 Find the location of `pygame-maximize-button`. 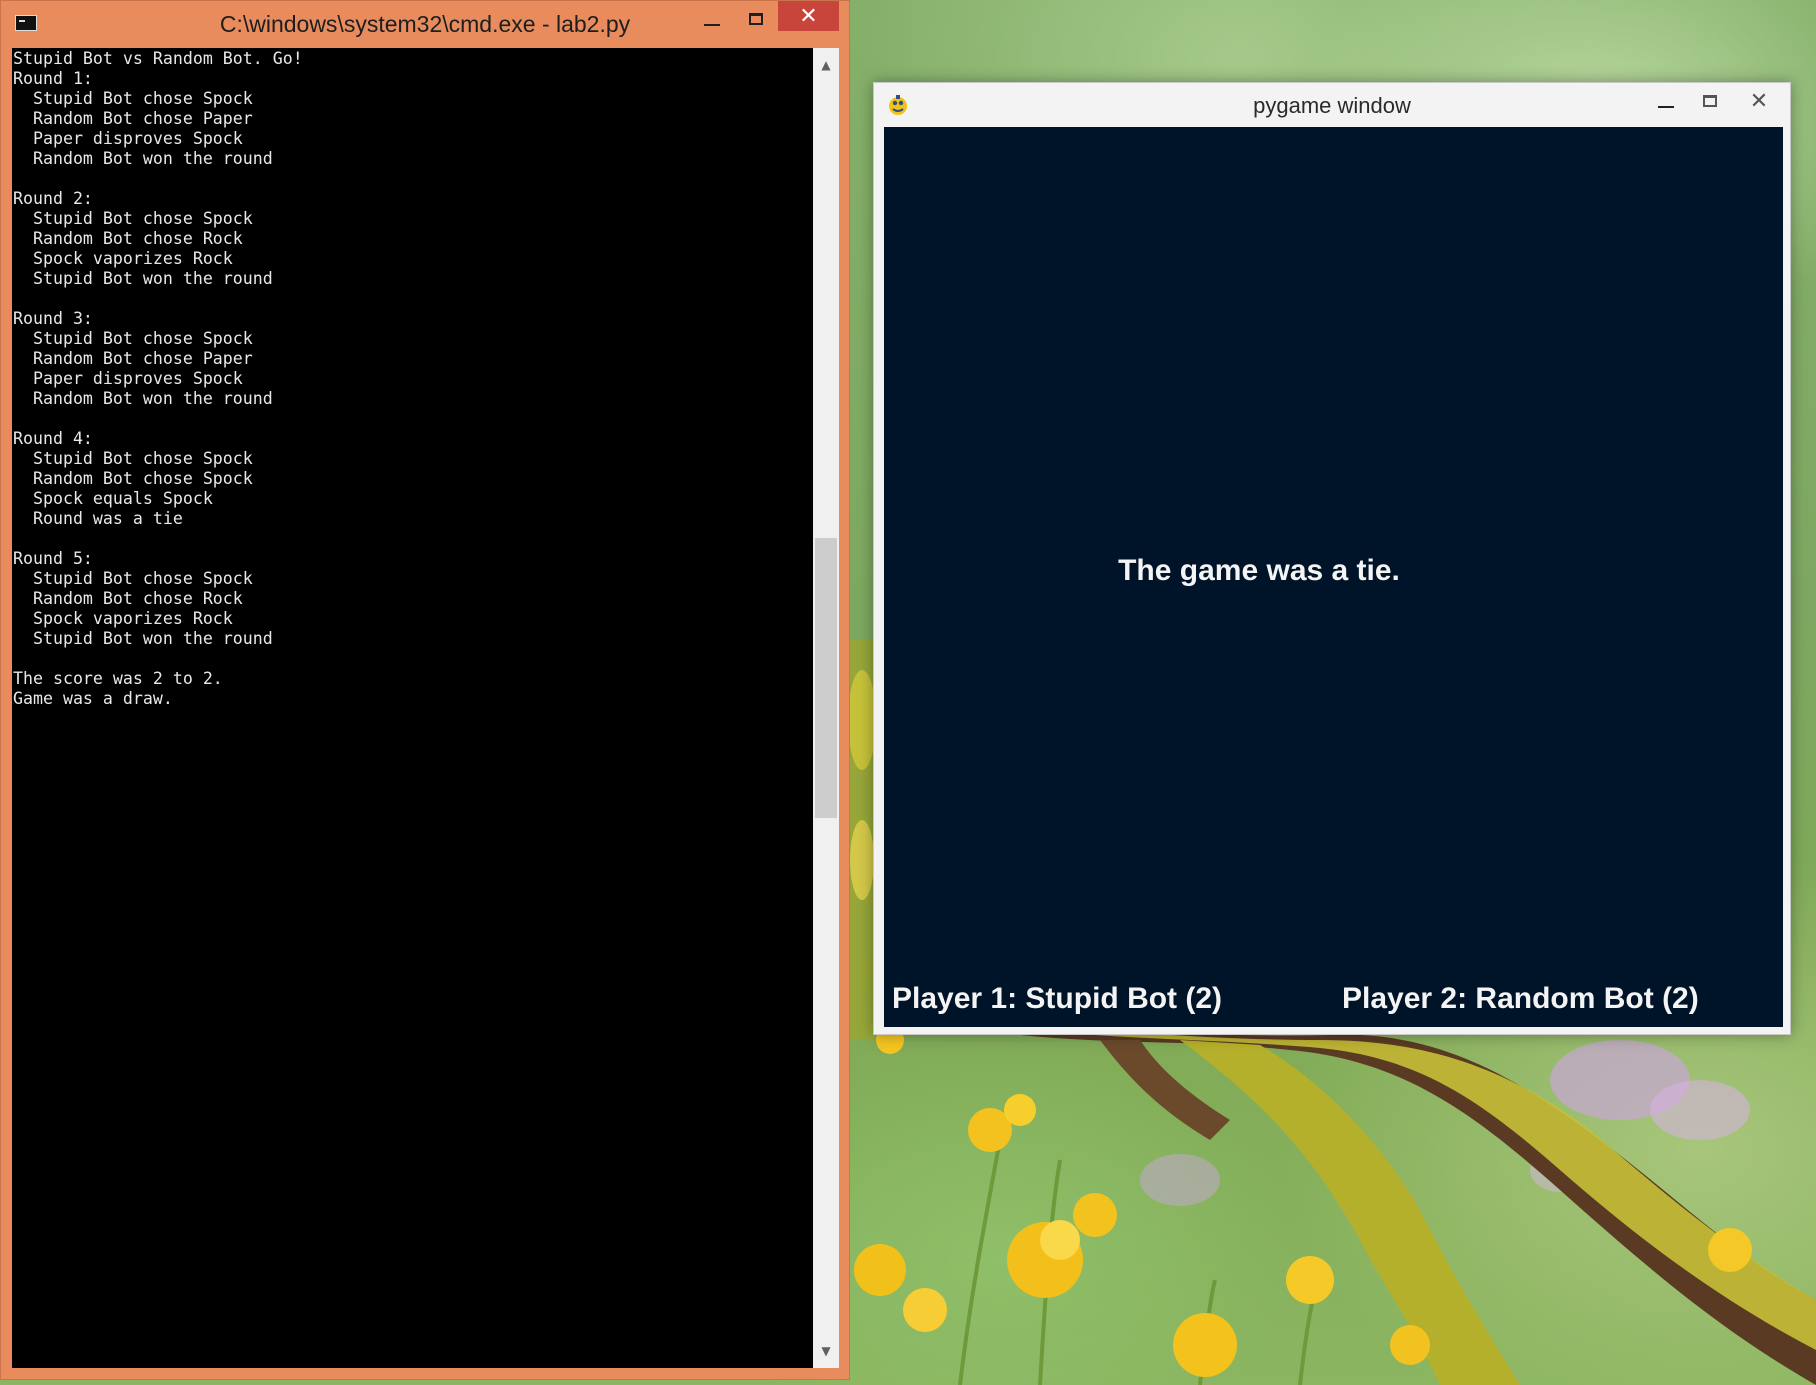

pygame-maximize-button is located at coordinates (1710, 101).